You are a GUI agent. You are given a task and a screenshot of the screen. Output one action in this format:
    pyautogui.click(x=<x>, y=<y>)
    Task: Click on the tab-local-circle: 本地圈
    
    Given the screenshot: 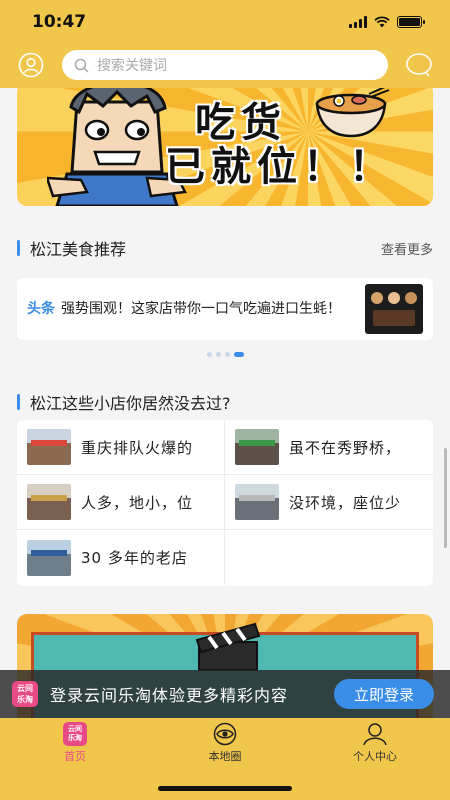 What is the action you would take?
    pyautogui.click(x=225, y=743)
    